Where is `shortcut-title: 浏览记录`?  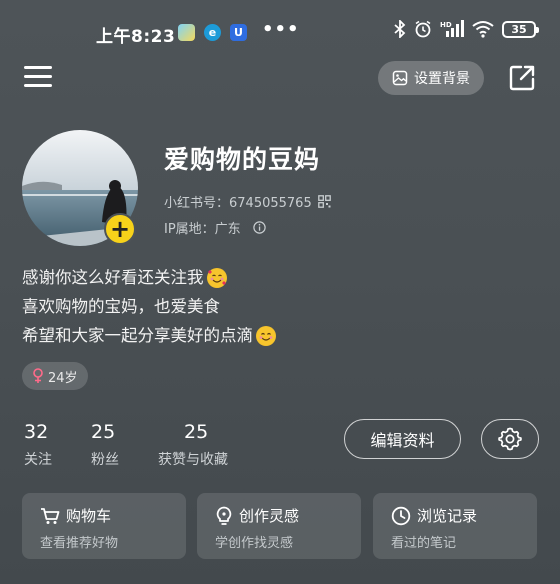 shortcut-title: 浏览记录 is located at coordinates (447, 516).